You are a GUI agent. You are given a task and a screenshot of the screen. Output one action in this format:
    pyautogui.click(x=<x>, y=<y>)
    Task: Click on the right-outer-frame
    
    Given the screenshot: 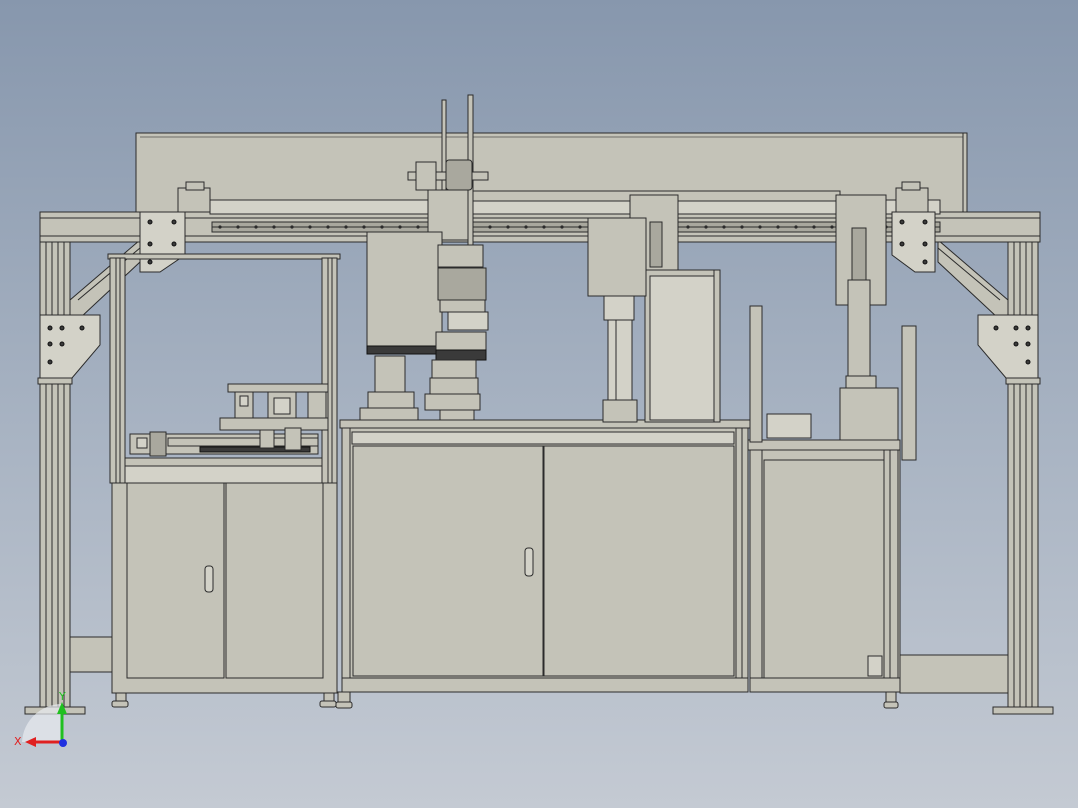 What is the action you would take?
    pyautogui.click(x=976, y=463)
    